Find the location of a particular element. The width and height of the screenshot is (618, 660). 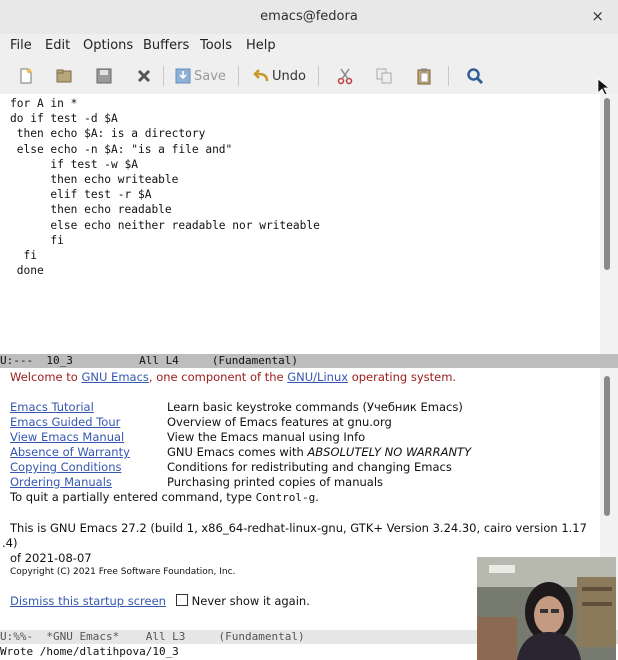

undo-label: Undo is located at coordinates (289, 76).